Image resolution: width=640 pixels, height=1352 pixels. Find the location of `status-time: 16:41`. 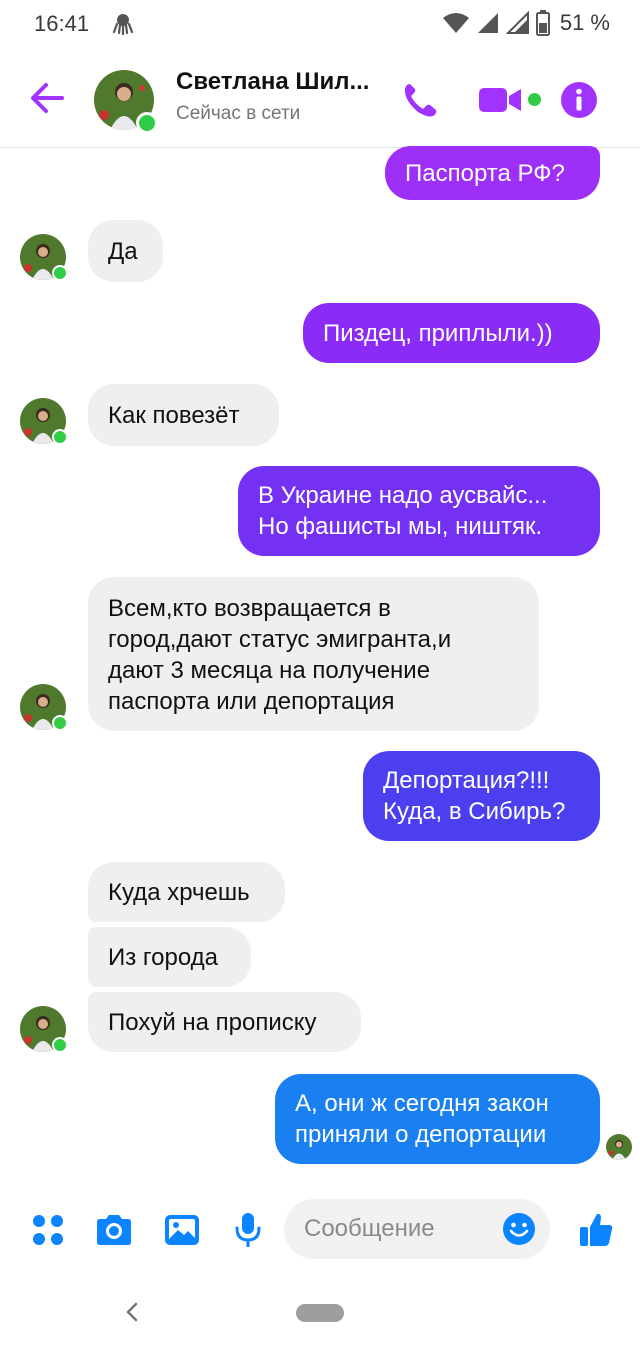

status-time: 16:41 is located at coordinates (62, 23).